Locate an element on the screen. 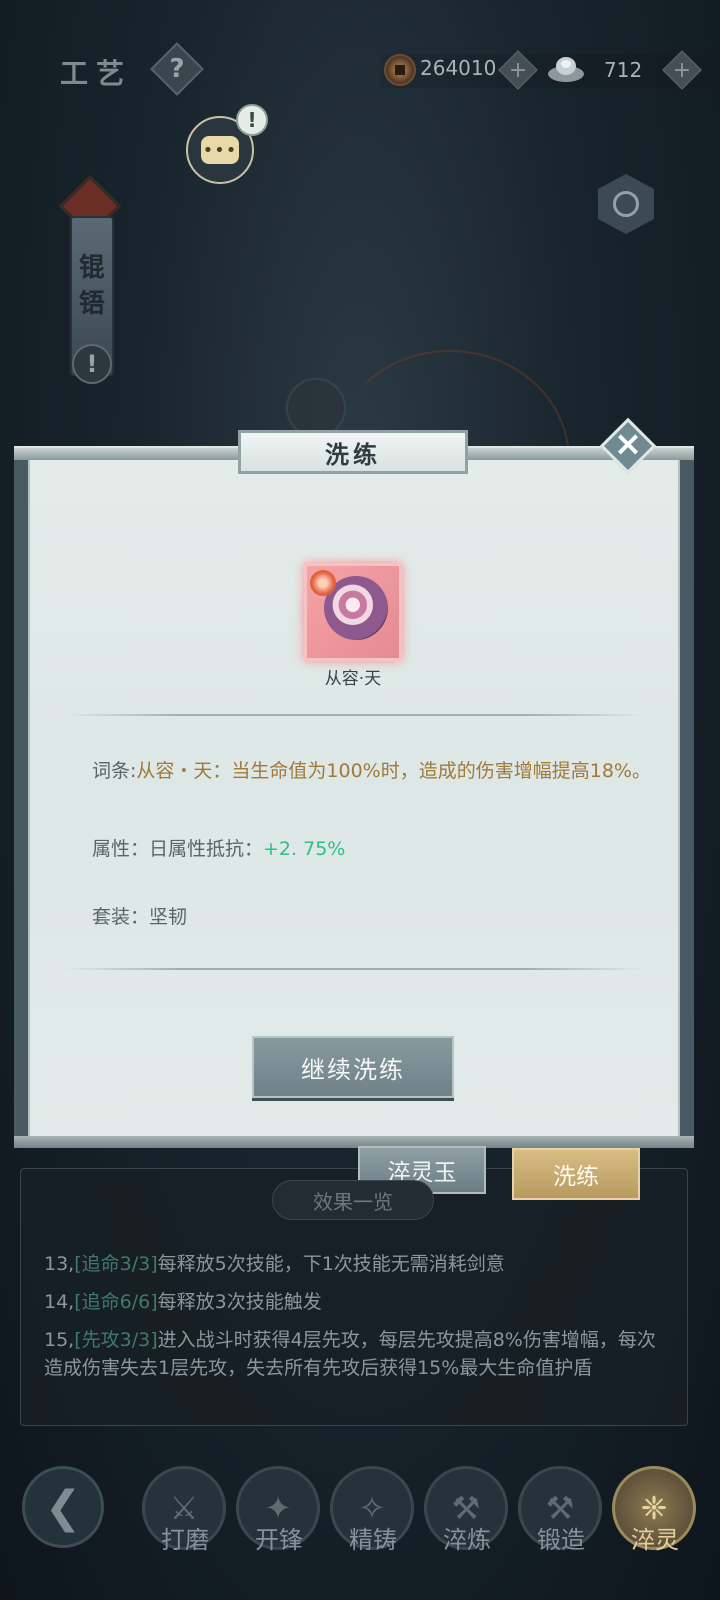  nav-label: 打磨 is located at coordinates (185, 1540).